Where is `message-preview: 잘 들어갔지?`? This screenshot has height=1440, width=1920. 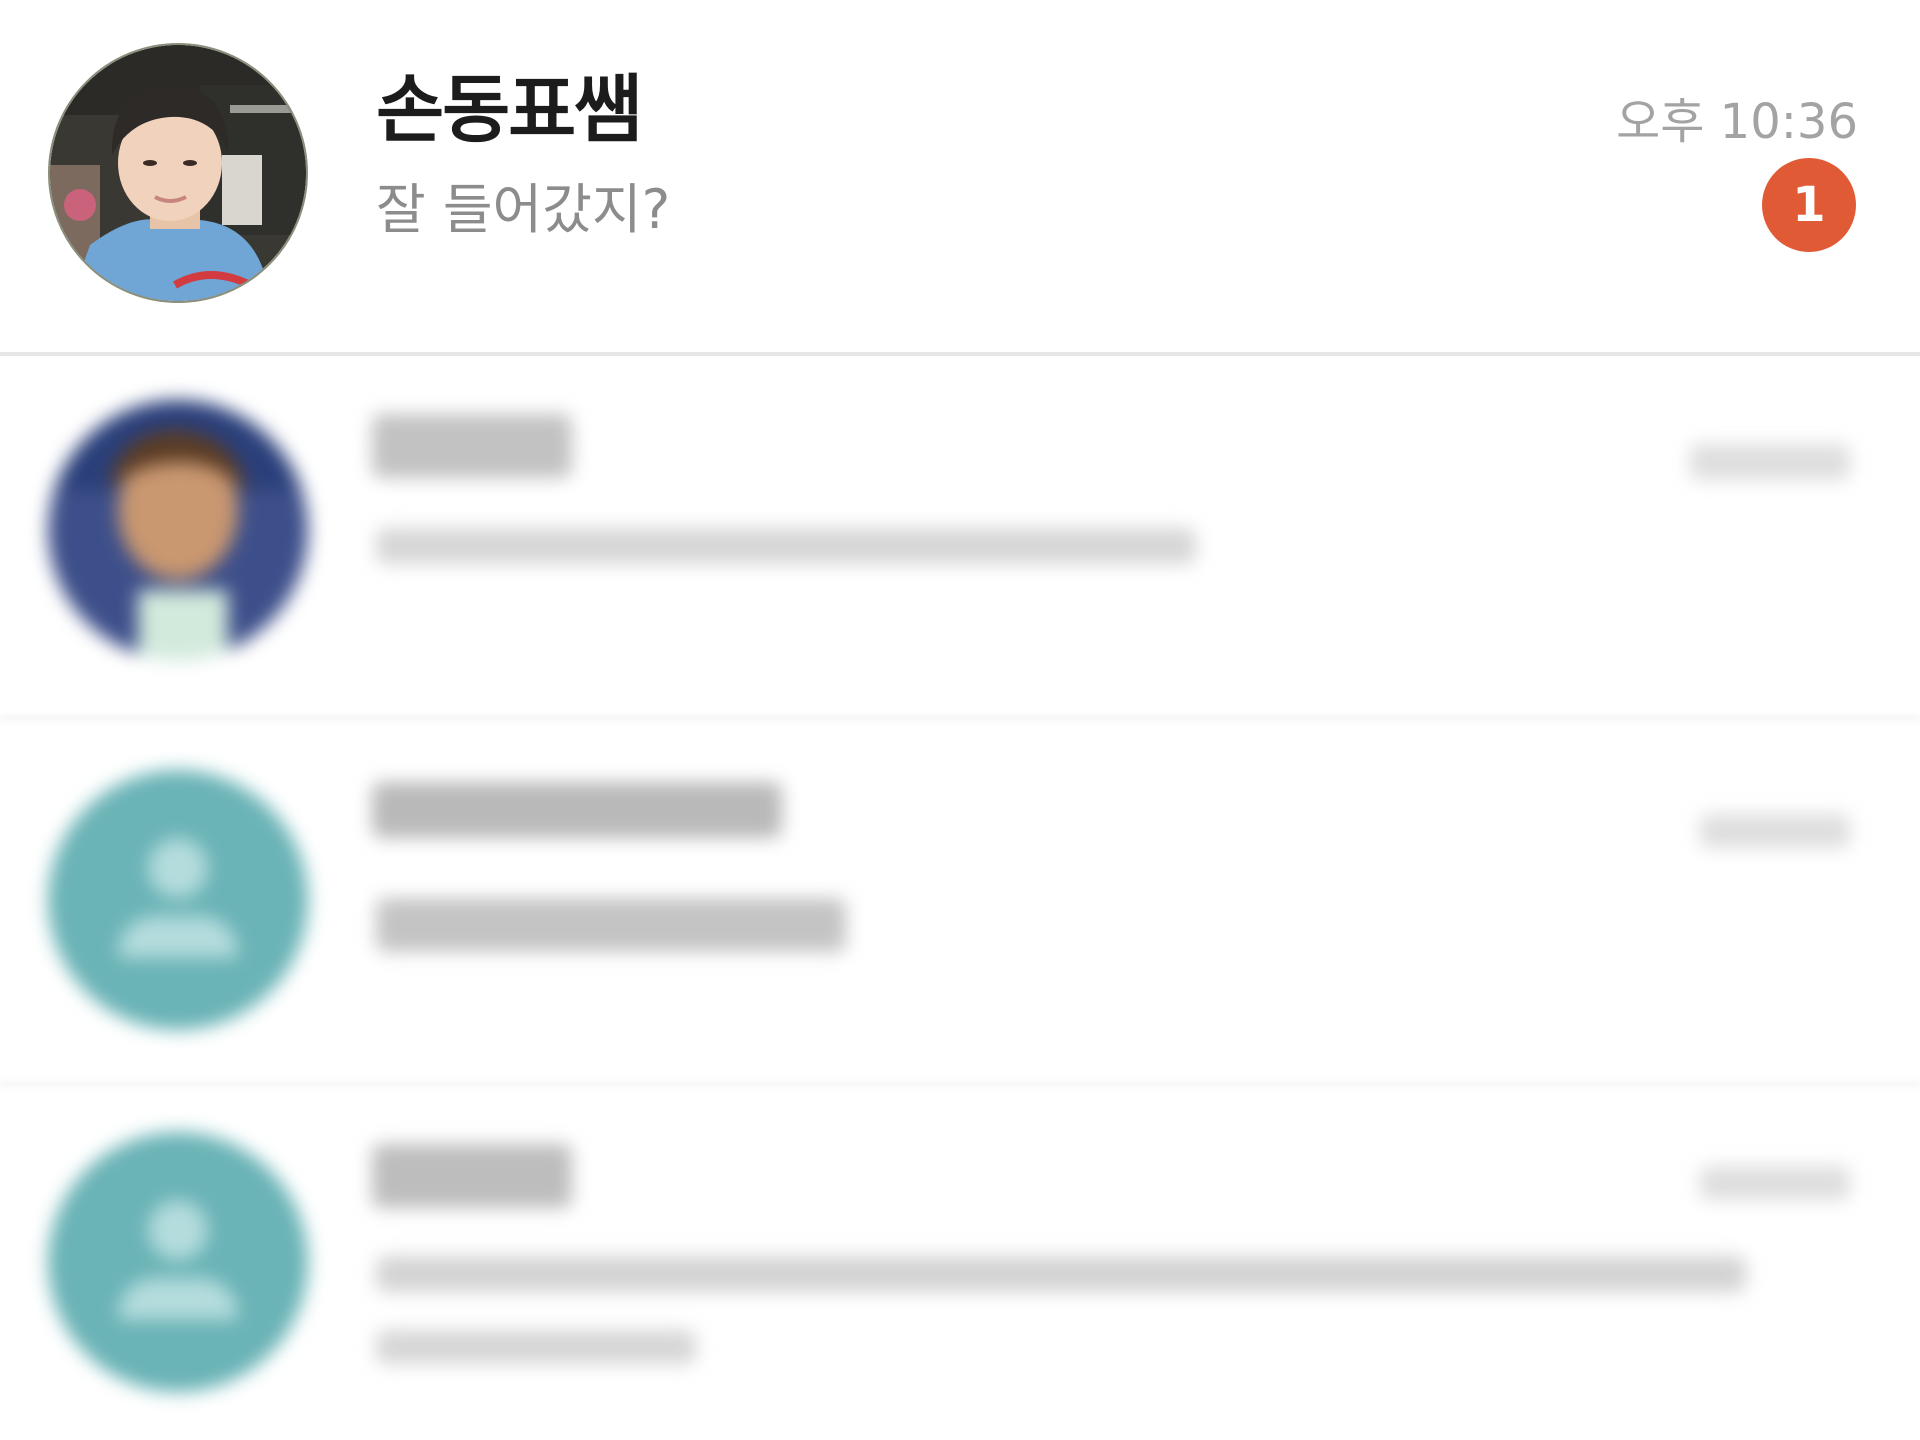
message-preview: 잘 들어갔지? is located at coordinates (523, 209).